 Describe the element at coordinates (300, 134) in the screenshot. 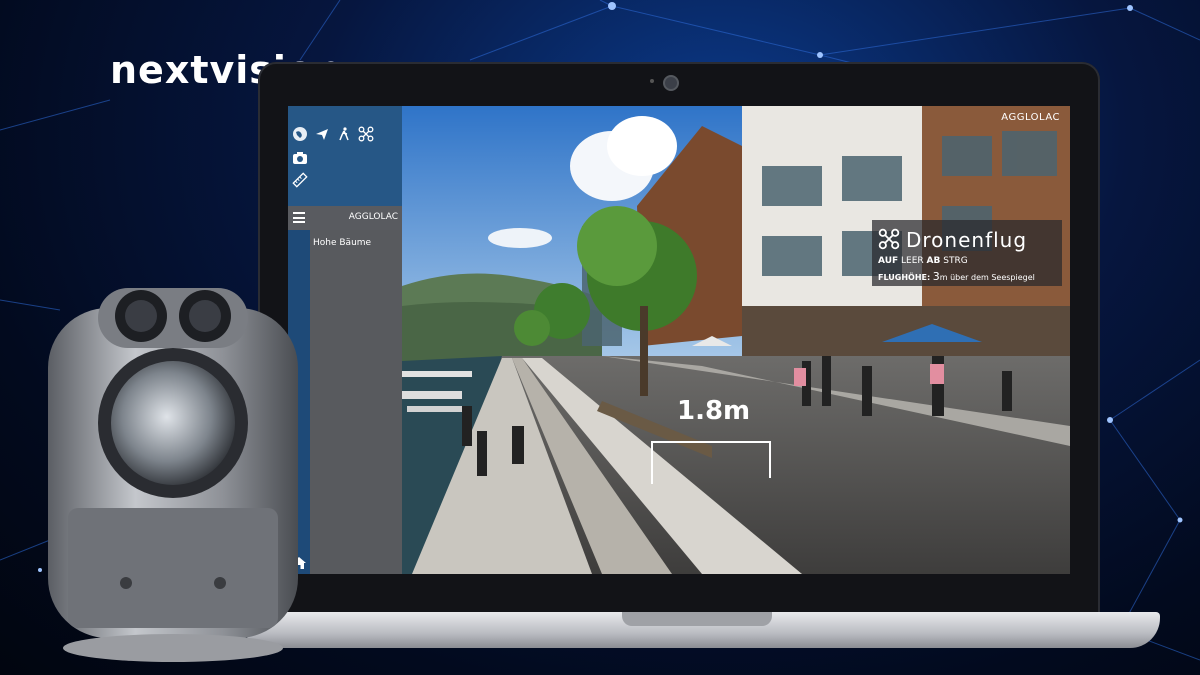

I see `globe-icon` at that location.